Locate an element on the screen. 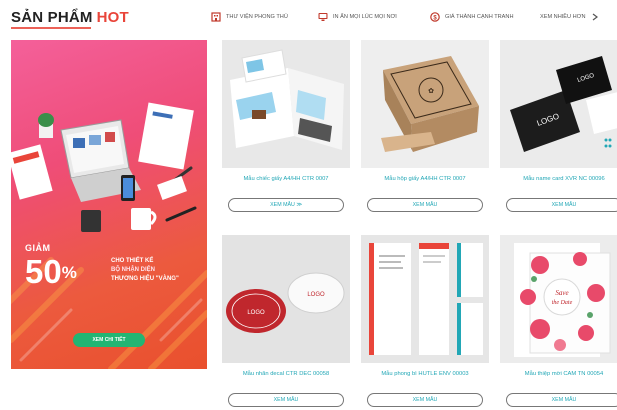 This screenshot has width=617, height=410. decal-illustration: LOGO LOGO is located at coordinates (286, 299).